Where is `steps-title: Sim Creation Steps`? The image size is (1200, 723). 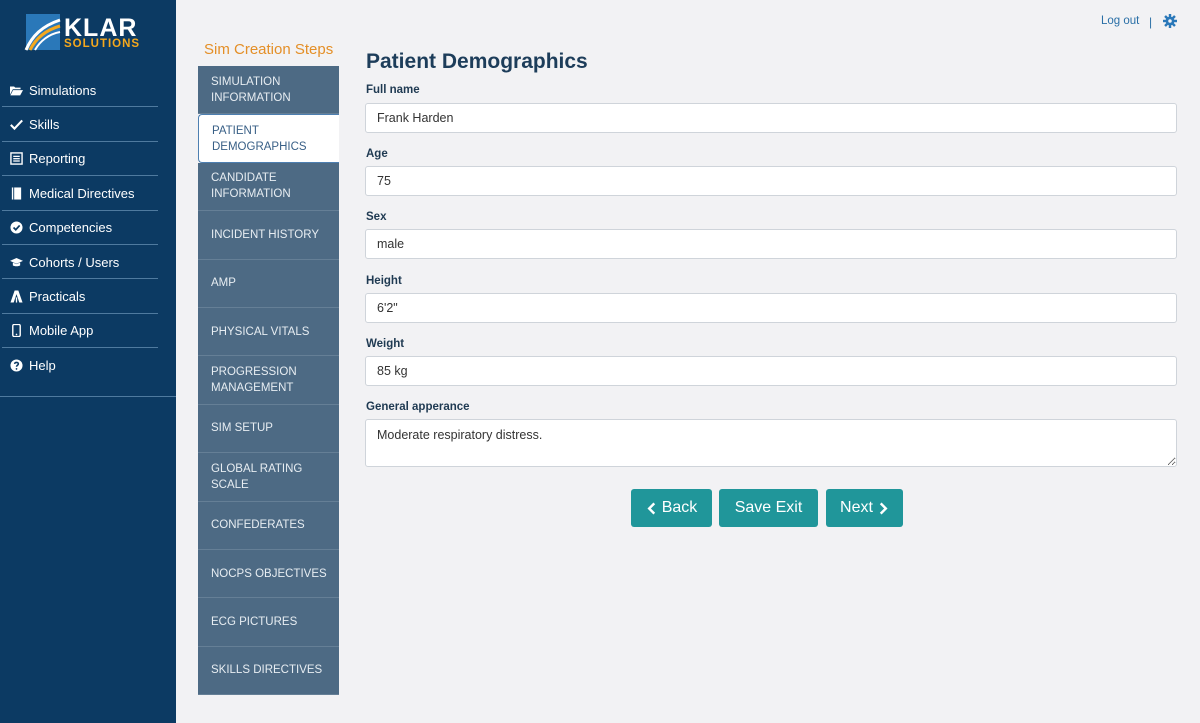
steps-title: Sim Creation Steps is located at coordinates (269, 49).